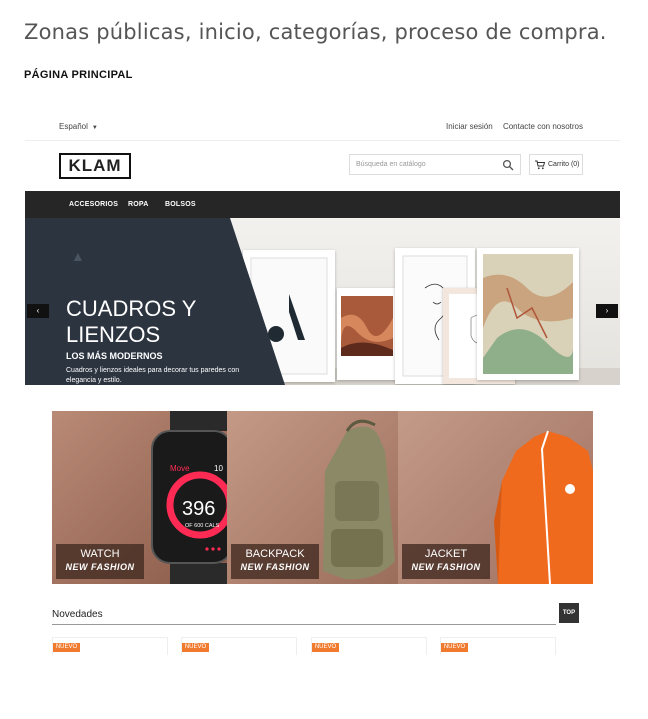 The image size is (648, 719). I want to click on frame-canyon, so click(367, 334).